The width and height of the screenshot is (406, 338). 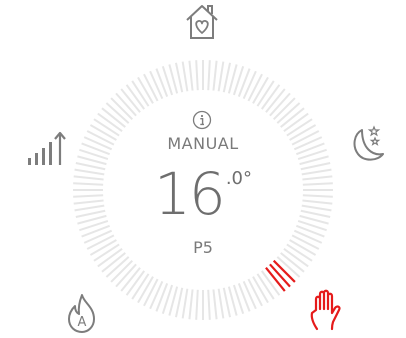 I want to click on auto-flame-icon: A, so click(x=82, y=313).